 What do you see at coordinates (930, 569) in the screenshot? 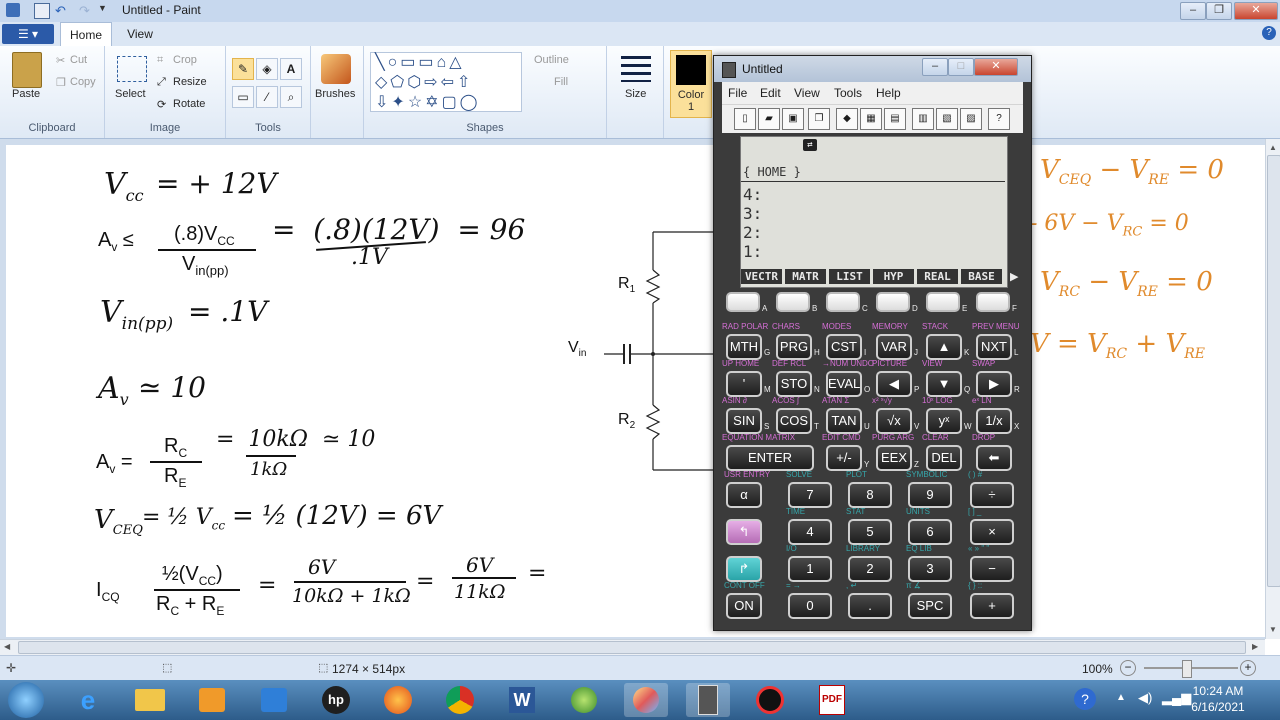
I see `key-row8-3: 3` at bounding box center [930, 569].